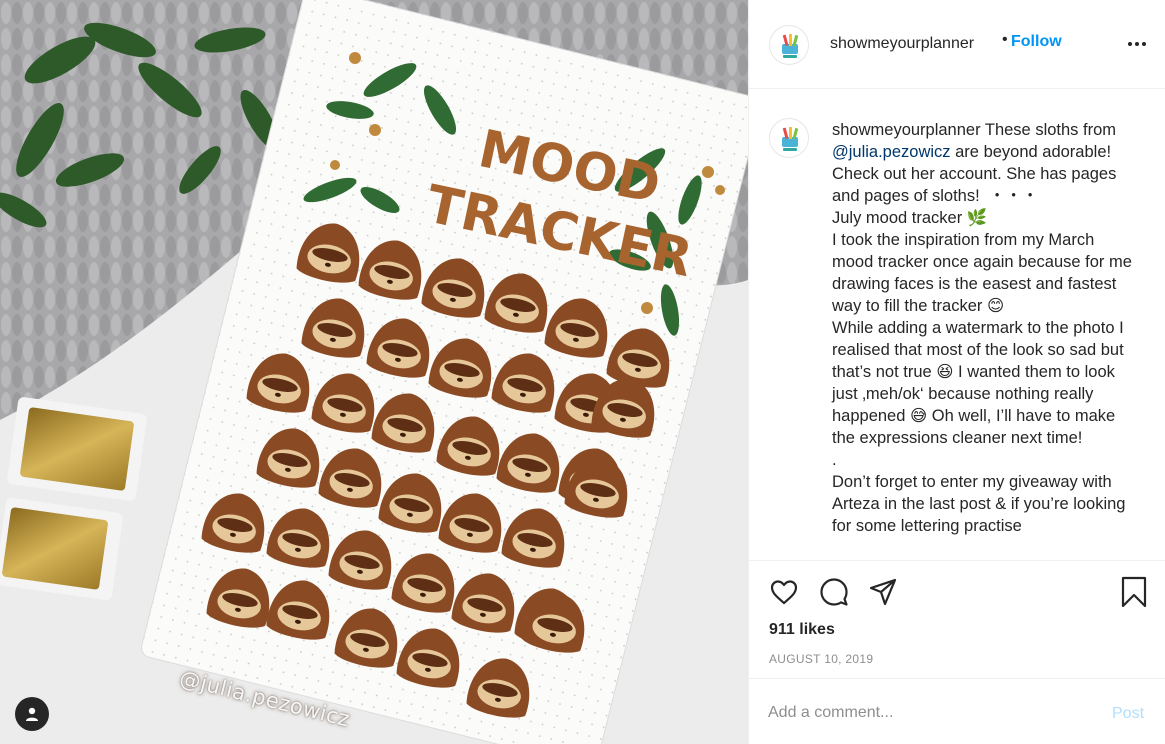 Image resolution: width=1165 pixels, height=744 pixels. I want to click on more-options-button, so click(1137, 44).